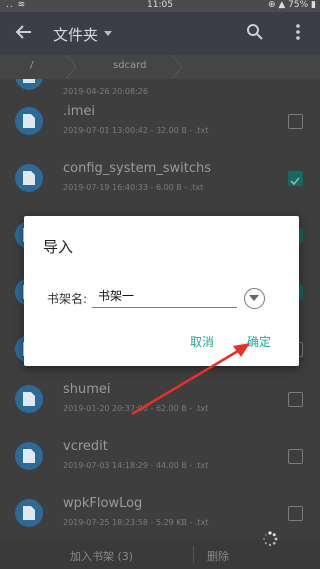 The height and width of the screenshot is (569, 320). What do you see at coordinates (108, 33) in the screenshot?
I see `title-dropdown-icon` at bounding box center [108, 33].